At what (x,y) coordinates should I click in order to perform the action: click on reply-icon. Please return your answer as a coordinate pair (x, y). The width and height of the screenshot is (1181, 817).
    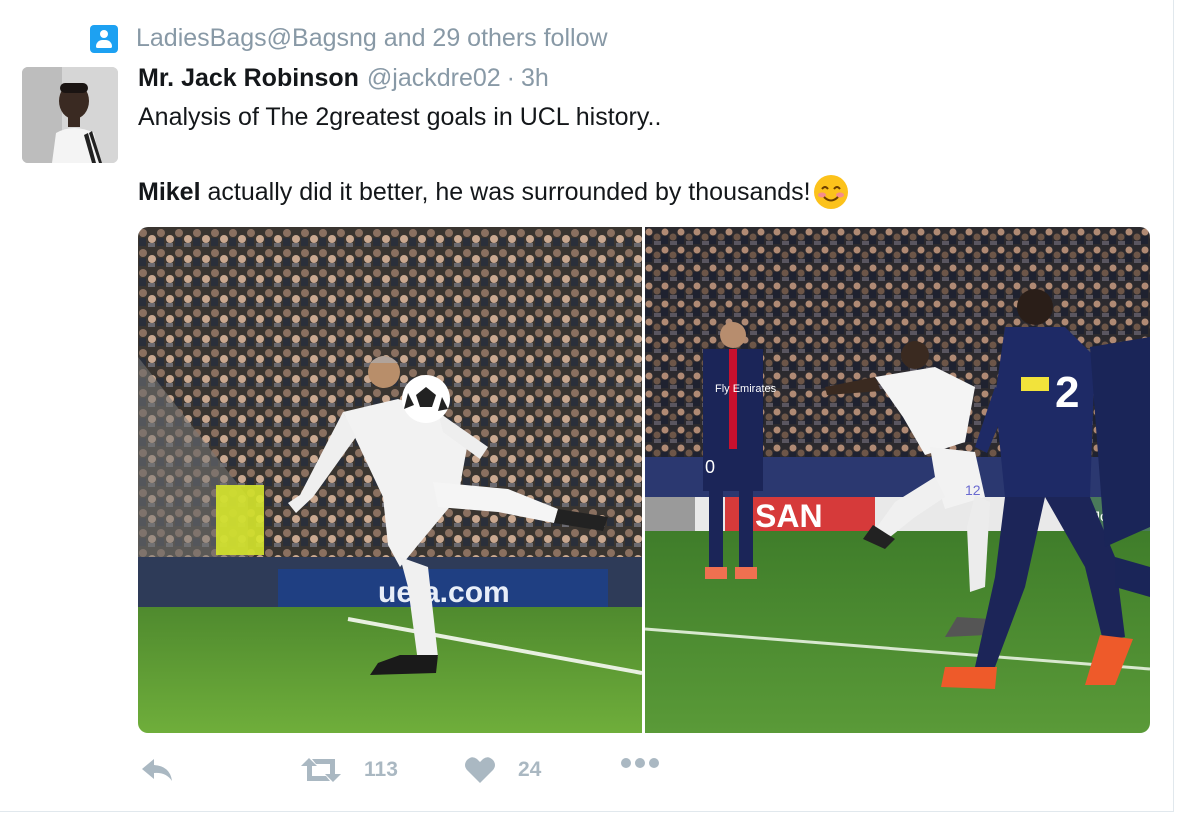
    Looking at the image, I should click on (157, 770).